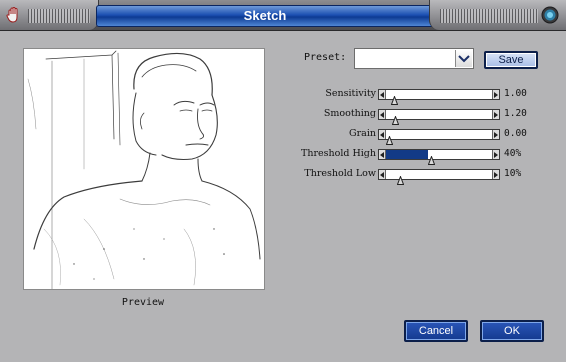 The image size is (566, 362). I want to click on preset-dropdown, so click(414, 58).